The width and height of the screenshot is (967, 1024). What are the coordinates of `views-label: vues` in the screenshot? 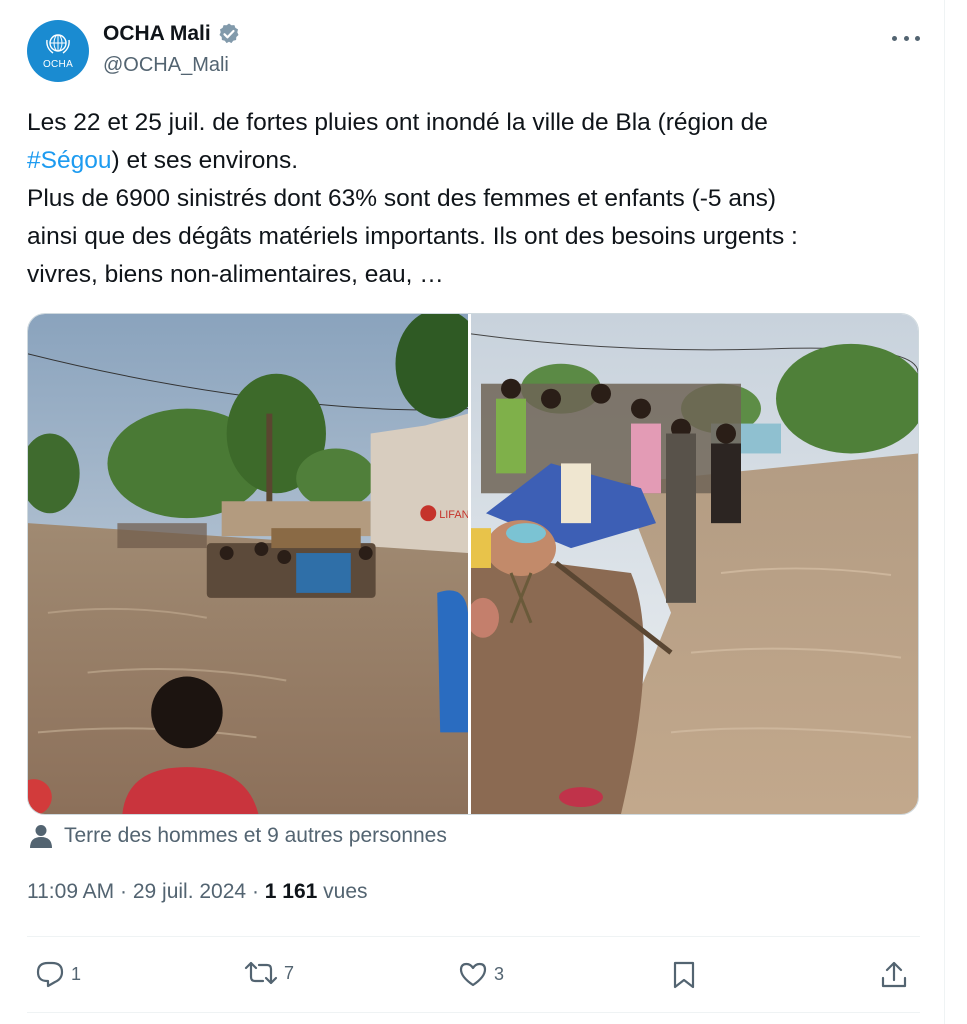 It's located at (342, 891).